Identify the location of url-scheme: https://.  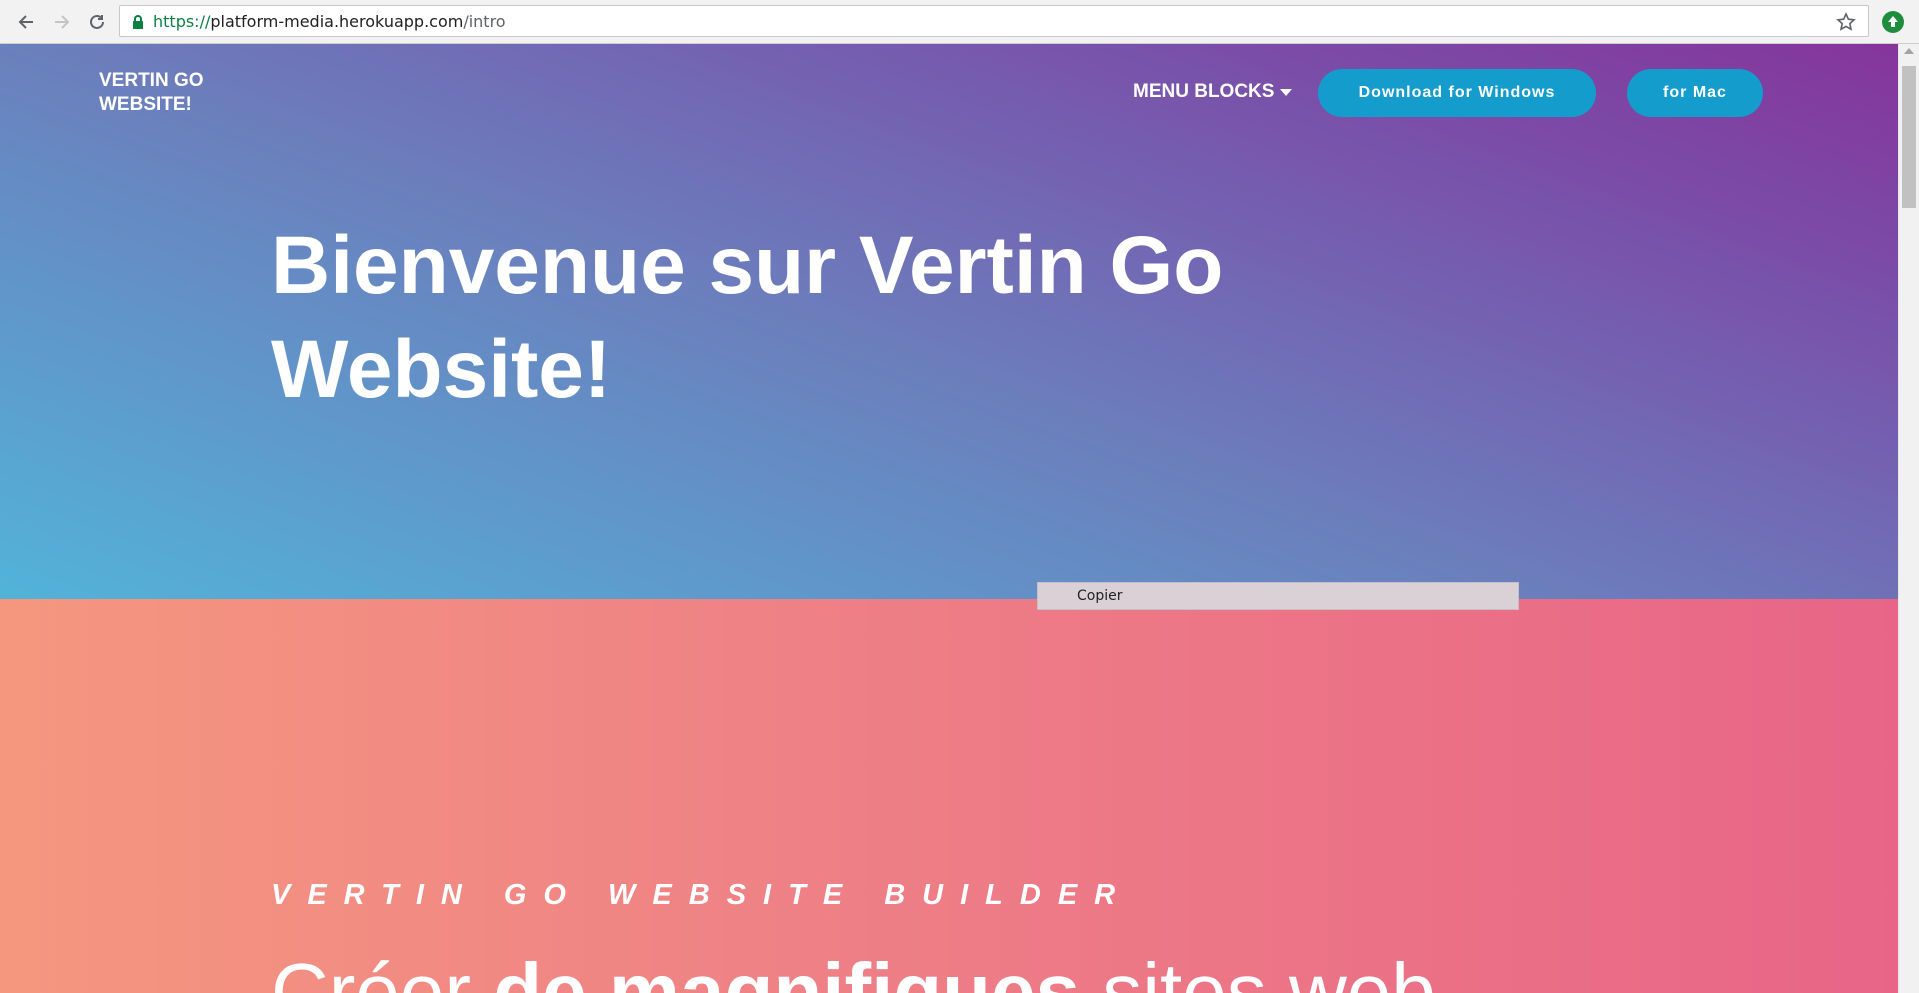
(182, 21).